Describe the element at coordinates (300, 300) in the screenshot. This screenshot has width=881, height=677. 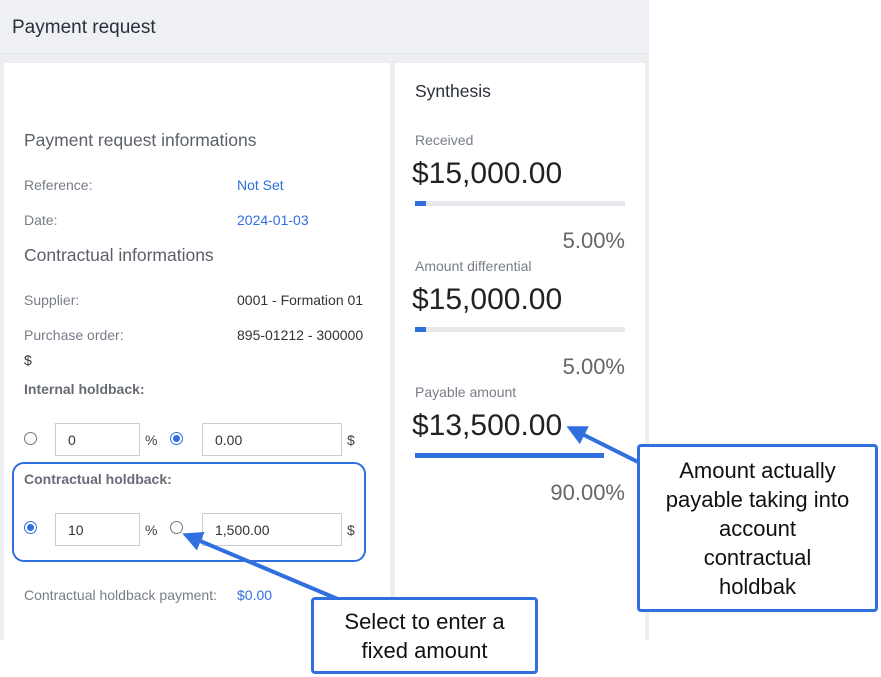
I see `supplier-value: 0001 - Formation 01` at that location.